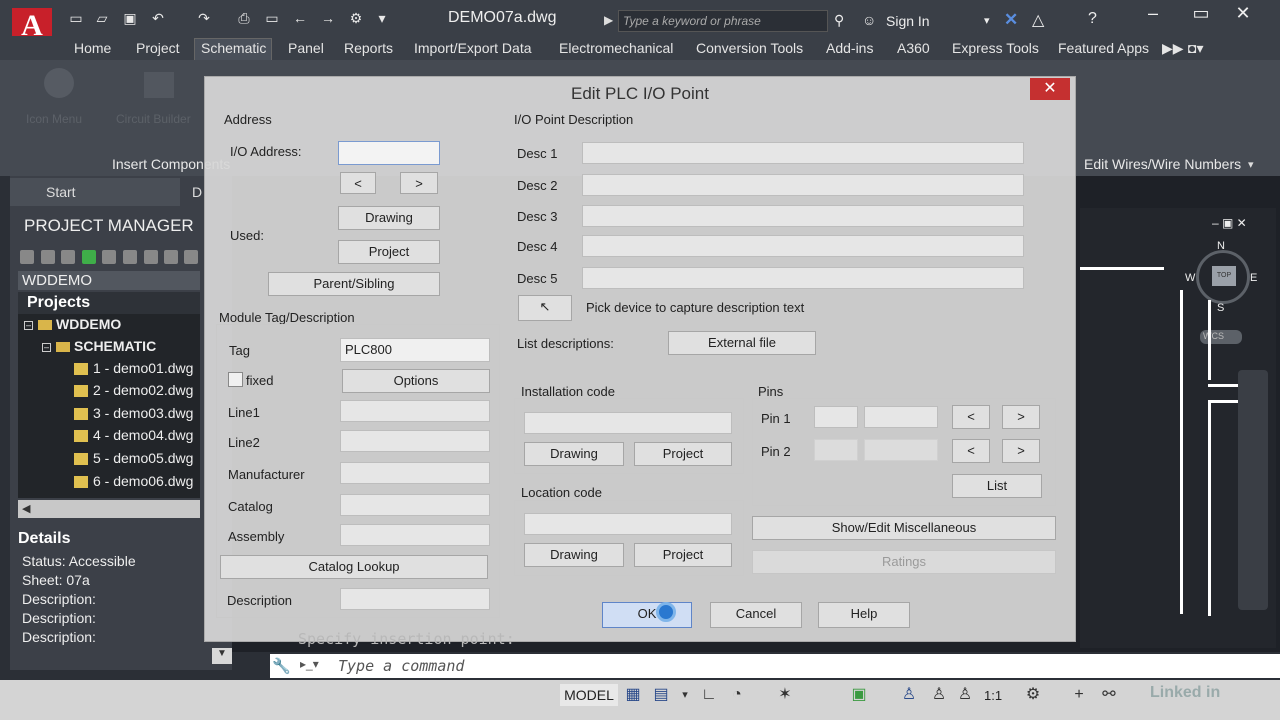 Image resolution: width=1280 pixels, height=720 pixels. What do you see at coordinates (153, 119) in the screenshot?
I see `circuit-builder-label: Circuit Builder` at bounding box center [153, 119].